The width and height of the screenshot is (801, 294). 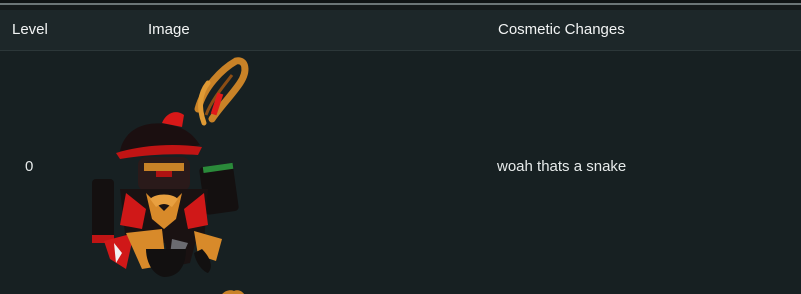 What do you see at coordinates (400, 30) in the screenshot?
I see `table-header-row: Level Image Cosmetic Changes` at bounding box center [400, 30].